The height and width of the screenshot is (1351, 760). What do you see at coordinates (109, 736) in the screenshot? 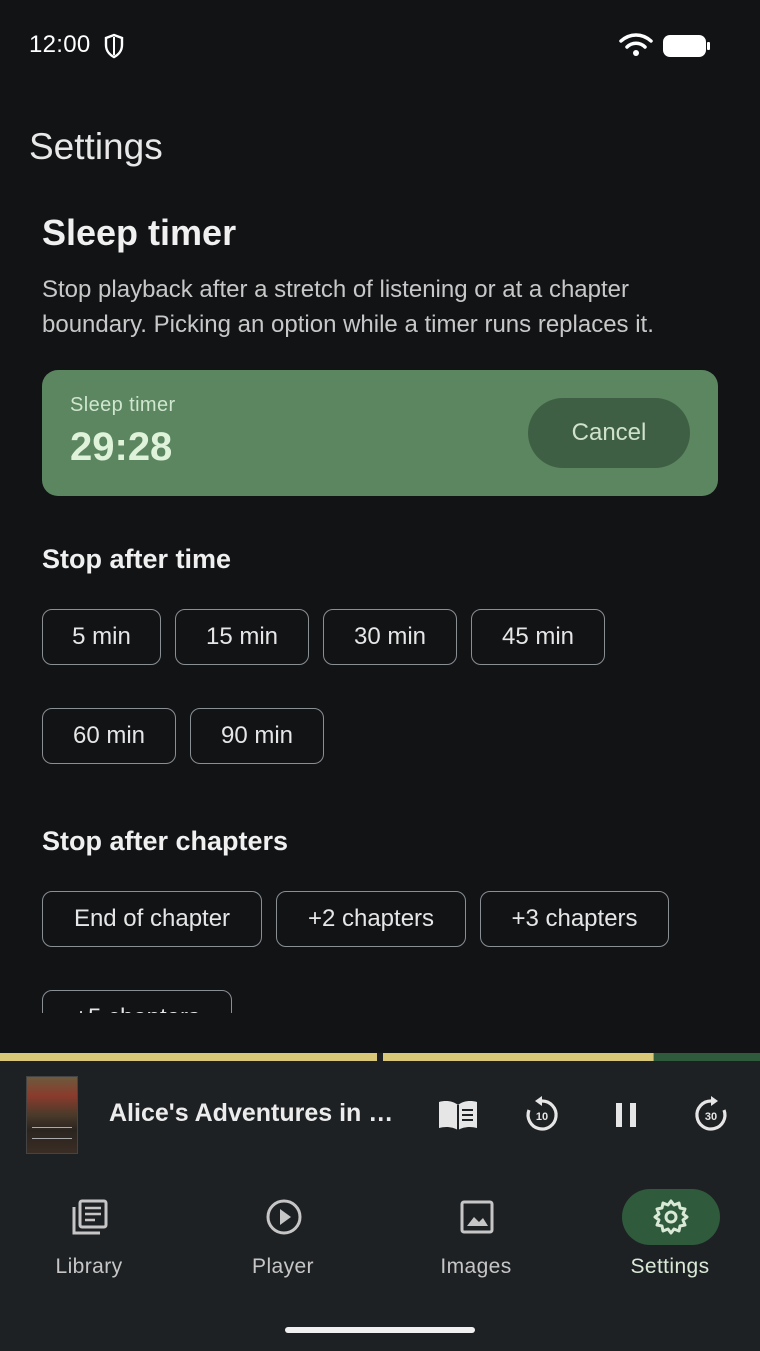
I see `chip-60-min: 60 min` at bounding box center [109, 736].